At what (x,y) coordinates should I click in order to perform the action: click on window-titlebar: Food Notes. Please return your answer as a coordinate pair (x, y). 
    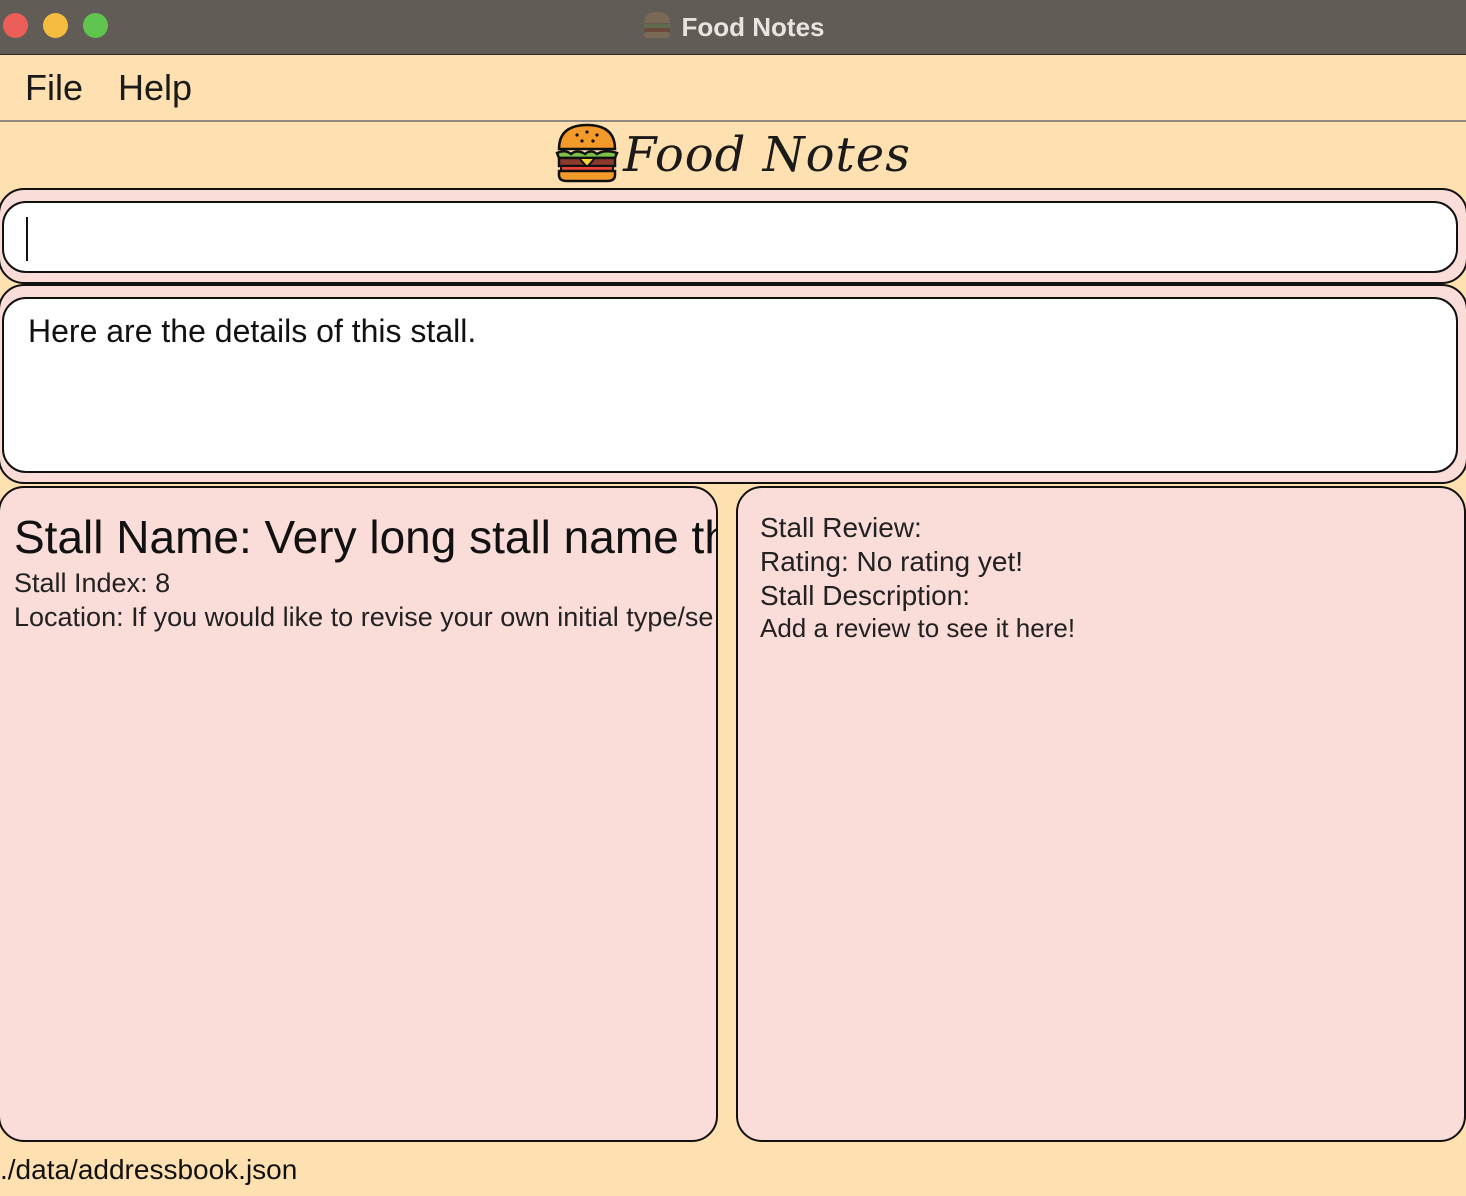
    Looking at the image, I should click on (733, 27).